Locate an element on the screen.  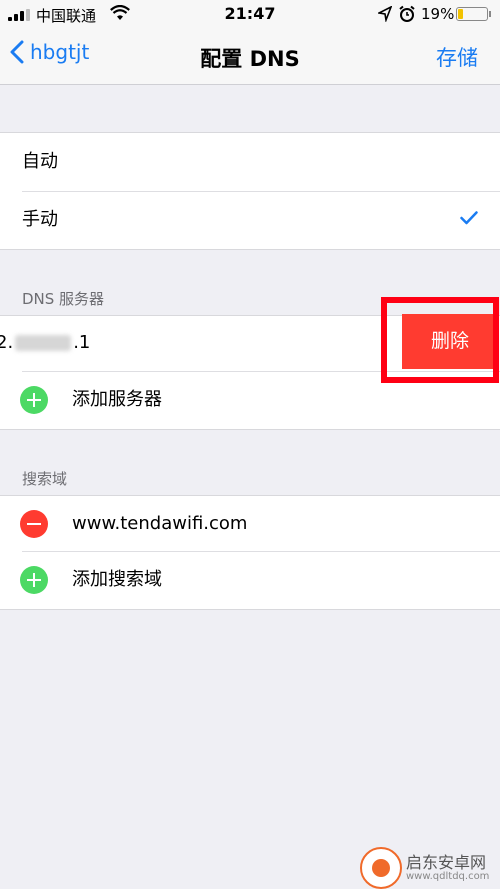
dns-server-suffix: .1 is located at coordinates (82, 342).